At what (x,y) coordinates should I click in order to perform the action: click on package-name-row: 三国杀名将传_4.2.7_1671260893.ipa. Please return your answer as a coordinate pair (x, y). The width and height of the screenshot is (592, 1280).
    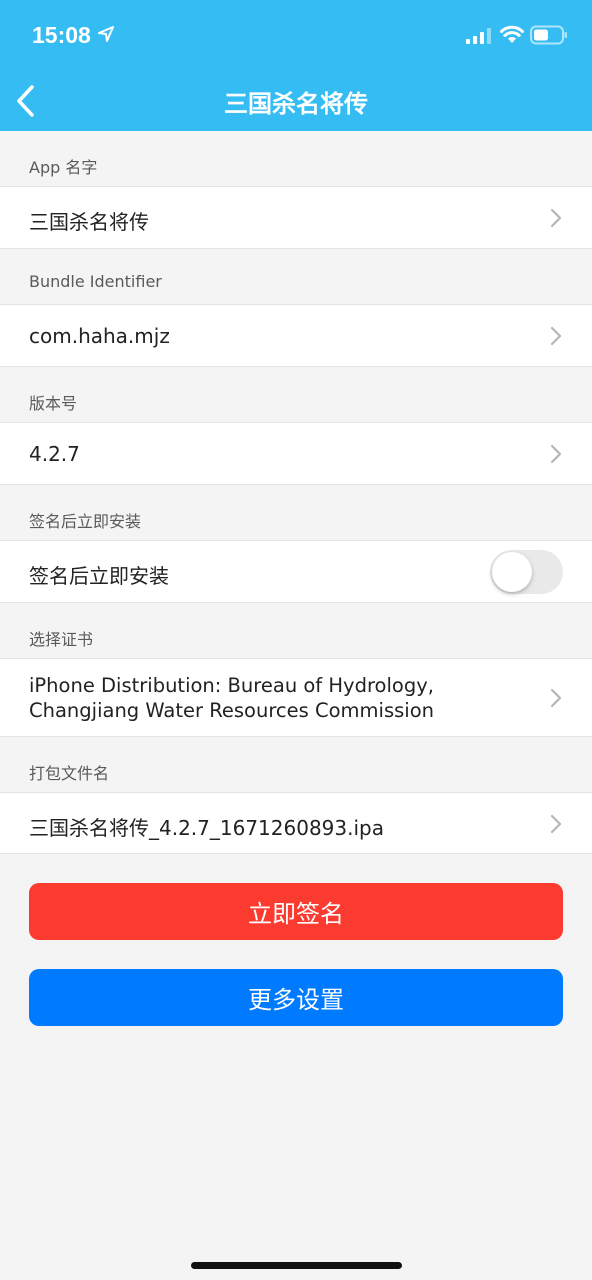
    Looking at the image, I should click on (296, 823).